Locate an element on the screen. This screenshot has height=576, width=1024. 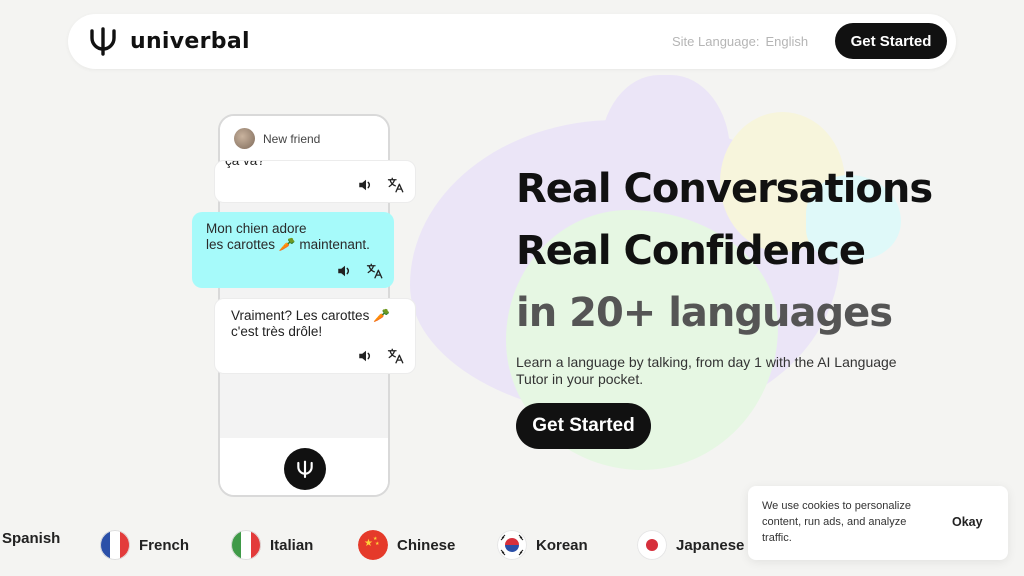
voice-record-button is located at coordinates (305, 469).